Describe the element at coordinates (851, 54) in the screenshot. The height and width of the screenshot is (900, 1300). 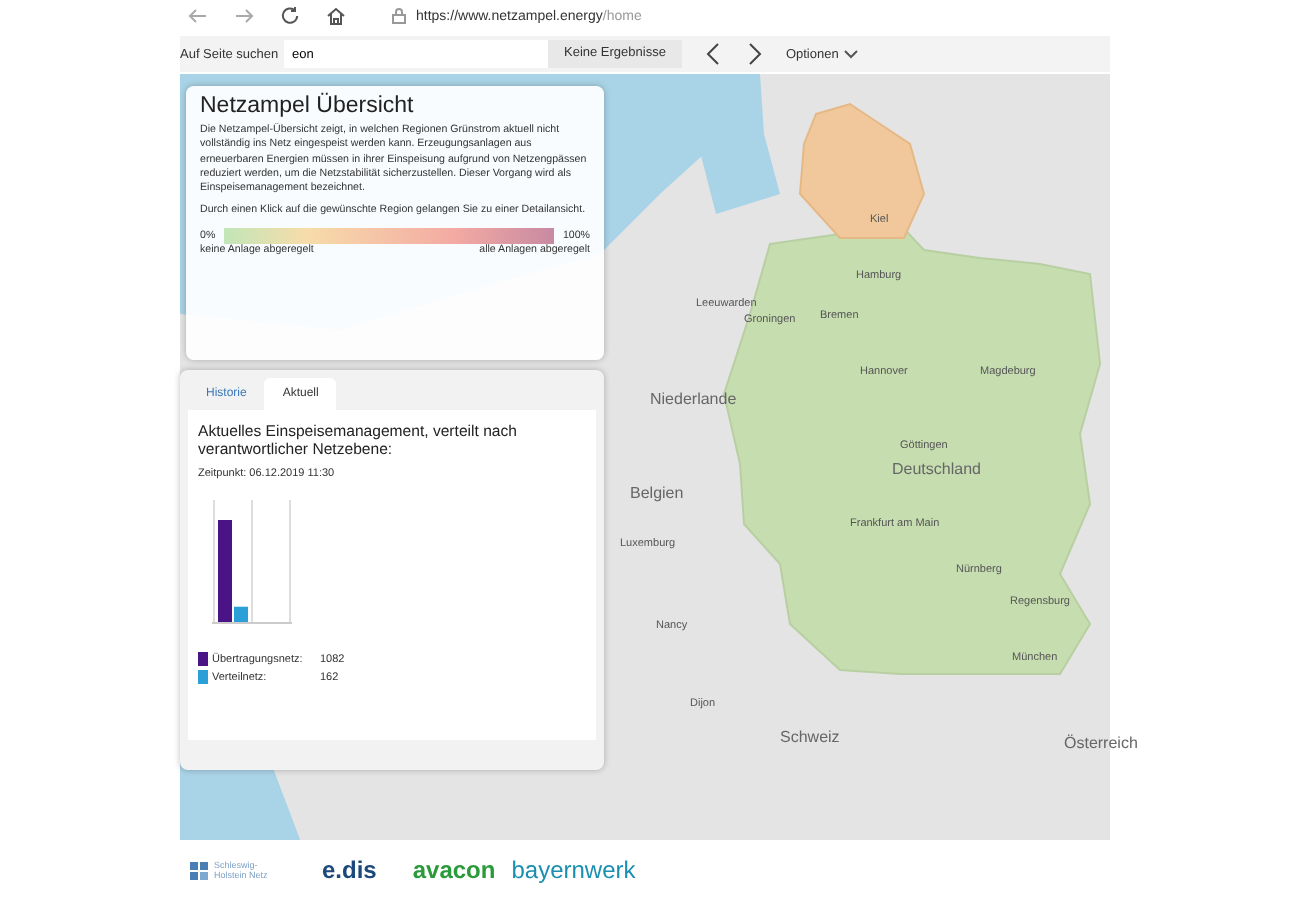
I see `caret-icon` at that location.